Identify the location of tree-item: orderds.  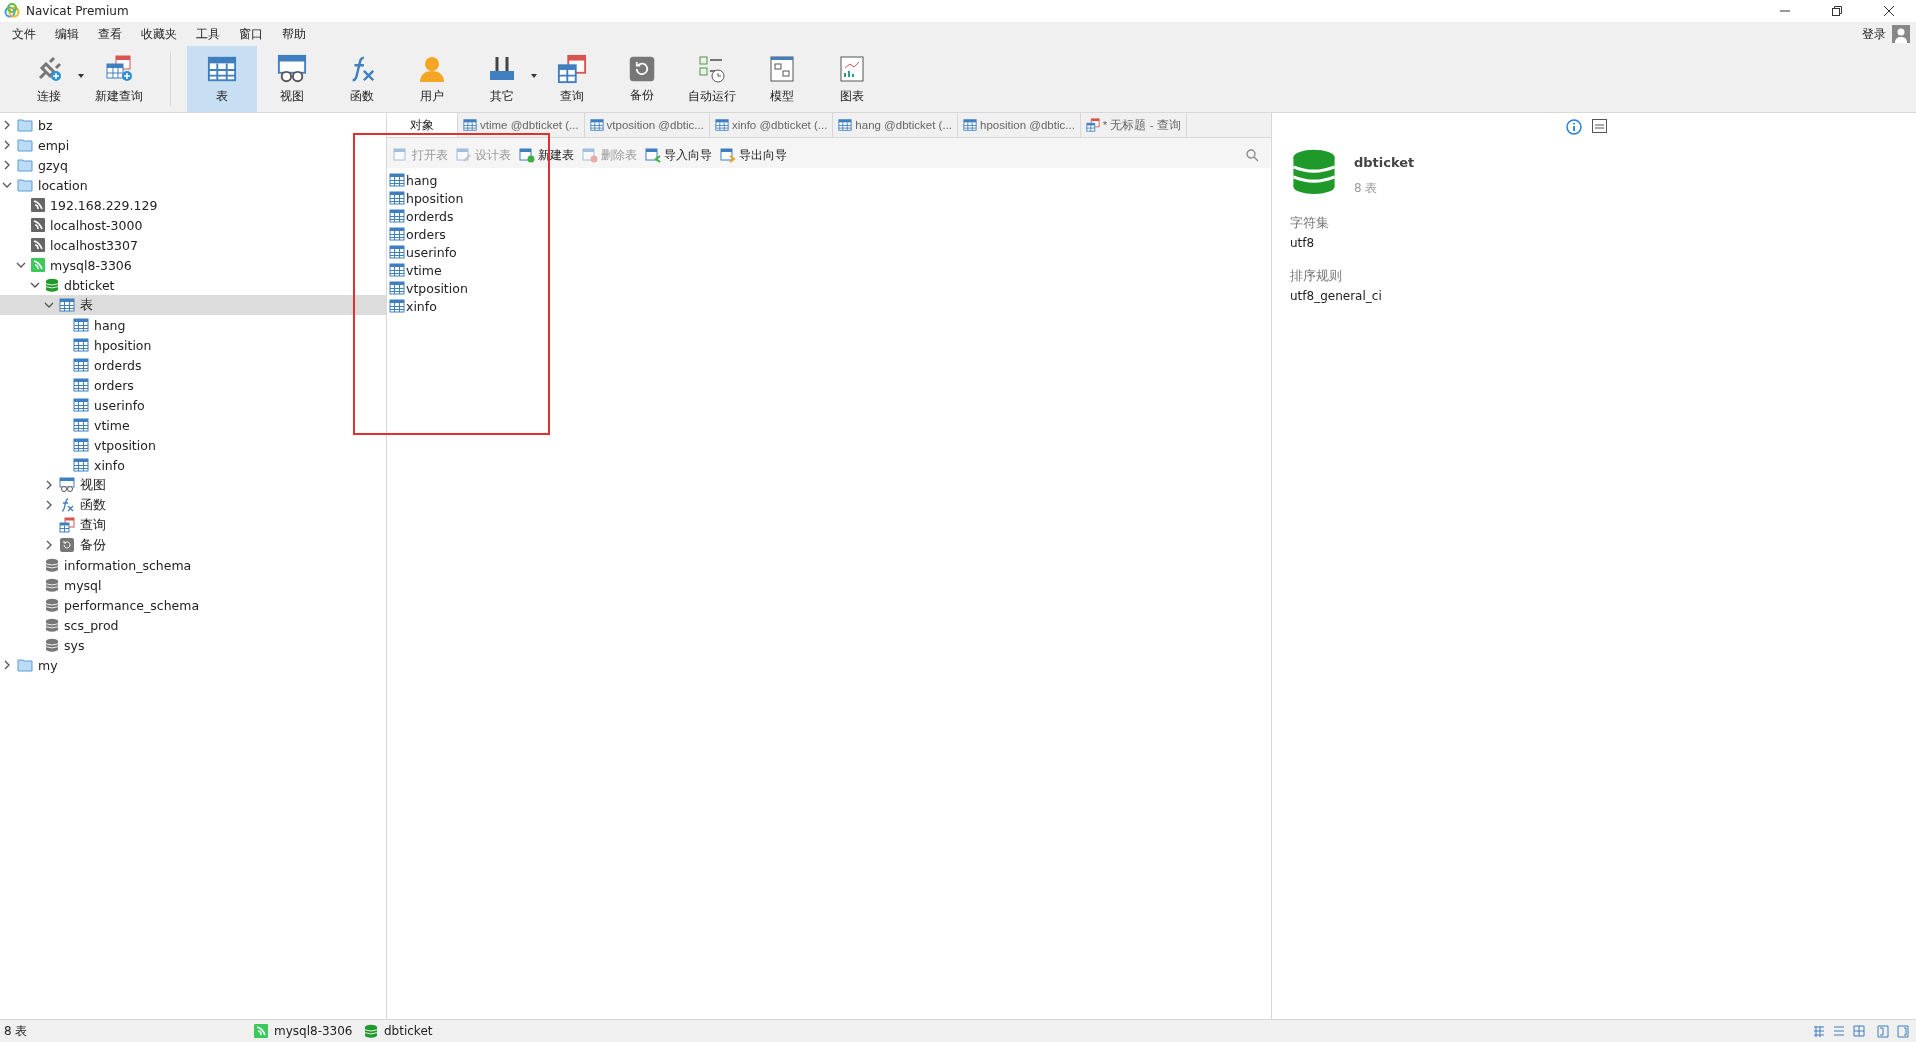
(193, 365).